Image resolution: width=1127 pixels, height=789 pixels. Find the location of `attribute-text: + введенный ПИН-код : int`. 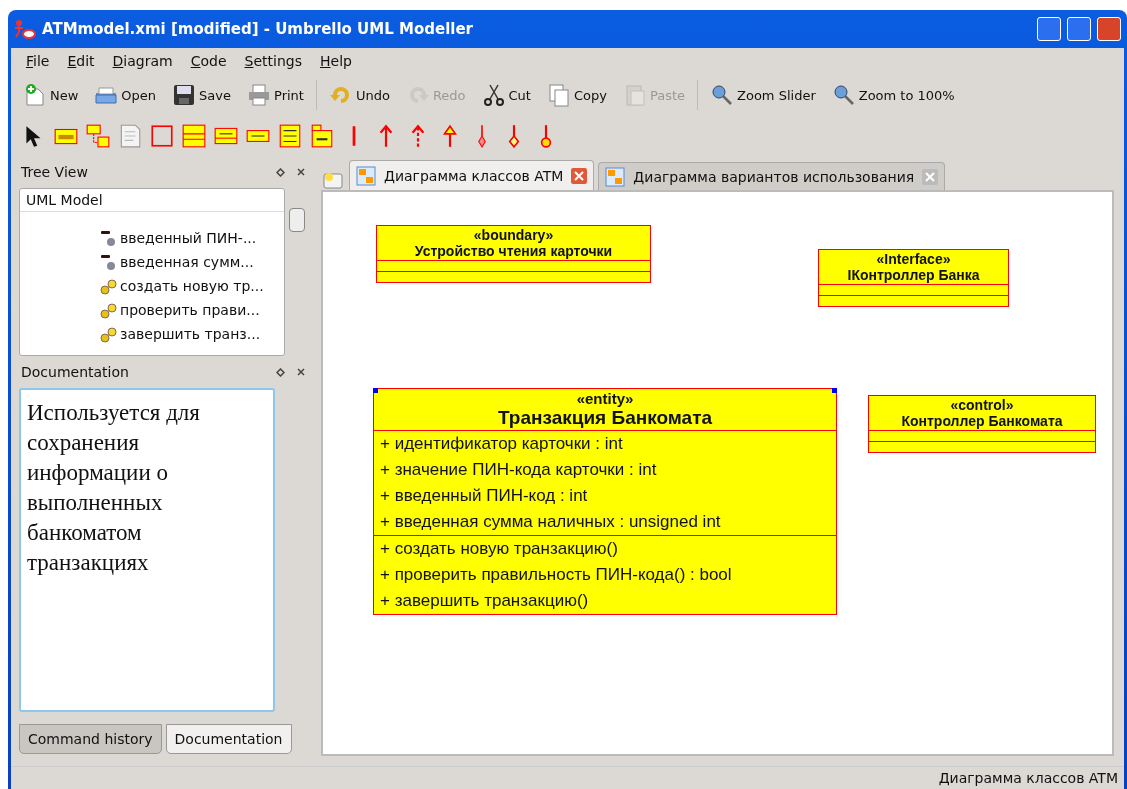

attribute-text: + введенный ПИН-код : int is located at coordinates (484, 496).